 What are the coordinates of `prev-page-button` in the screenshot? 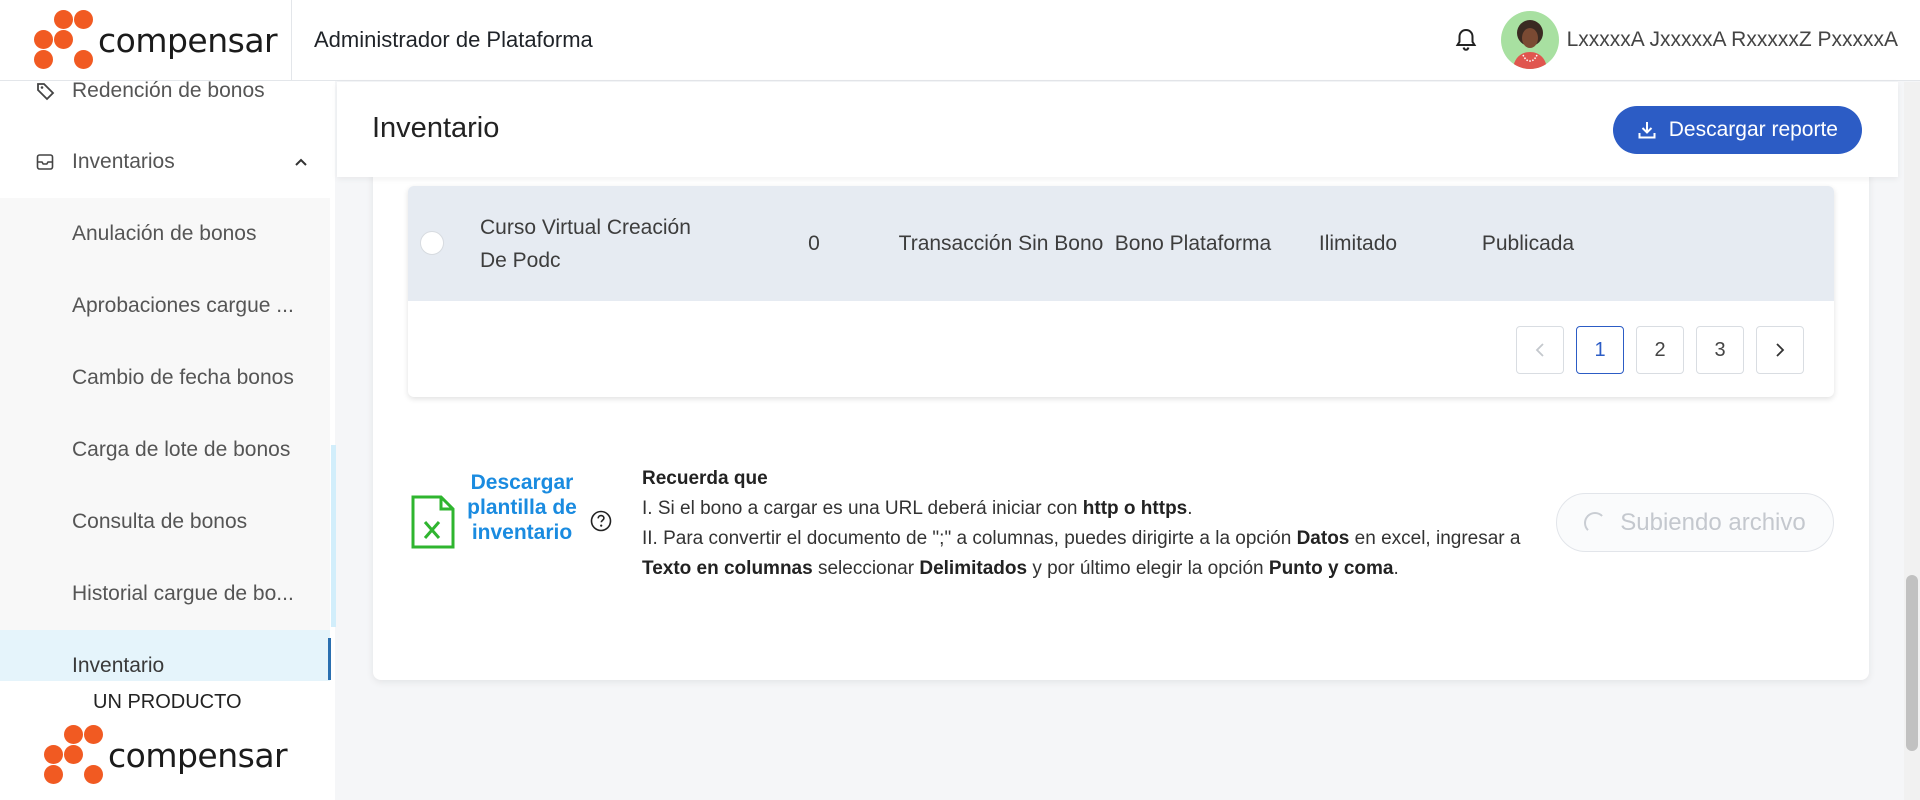 It's located at (1540, 350).